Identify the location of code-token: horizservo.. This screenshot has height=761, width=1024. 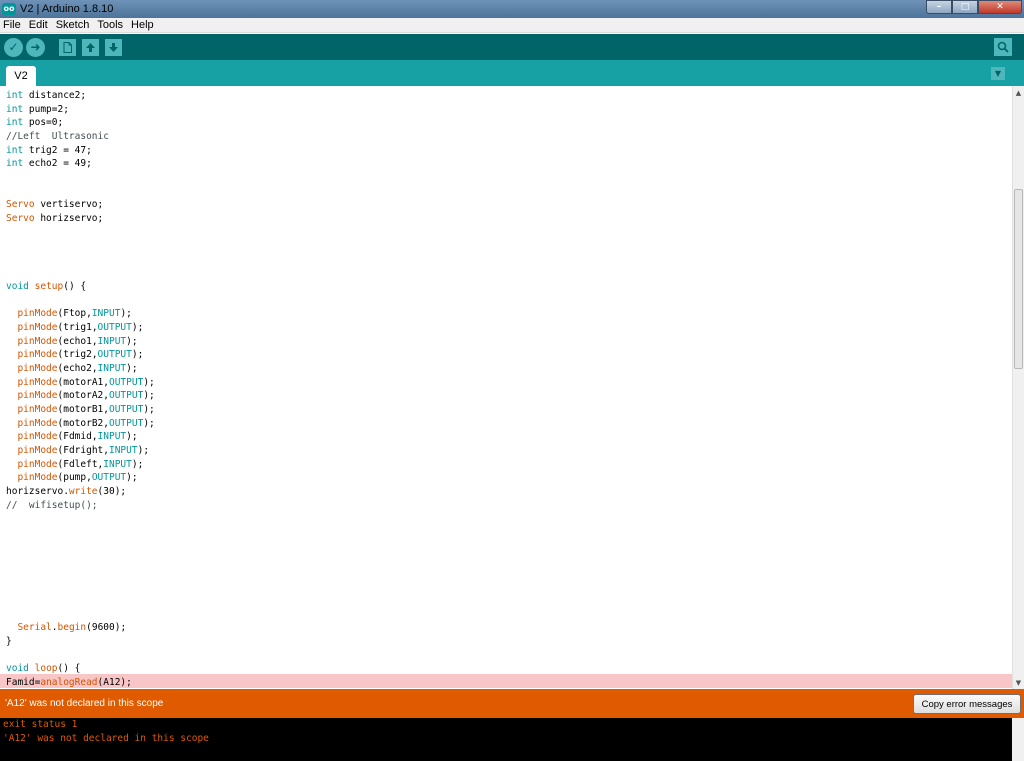
(37, 491).